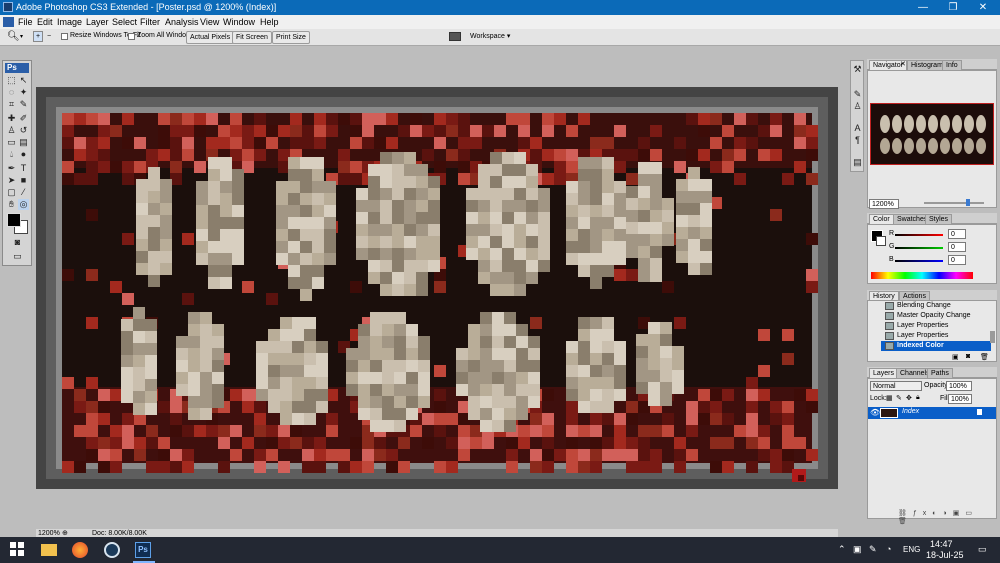  Describe the element at coordinates (11, 192) in the screenshot. I see `notes-tool-icon: ▢` at that location.